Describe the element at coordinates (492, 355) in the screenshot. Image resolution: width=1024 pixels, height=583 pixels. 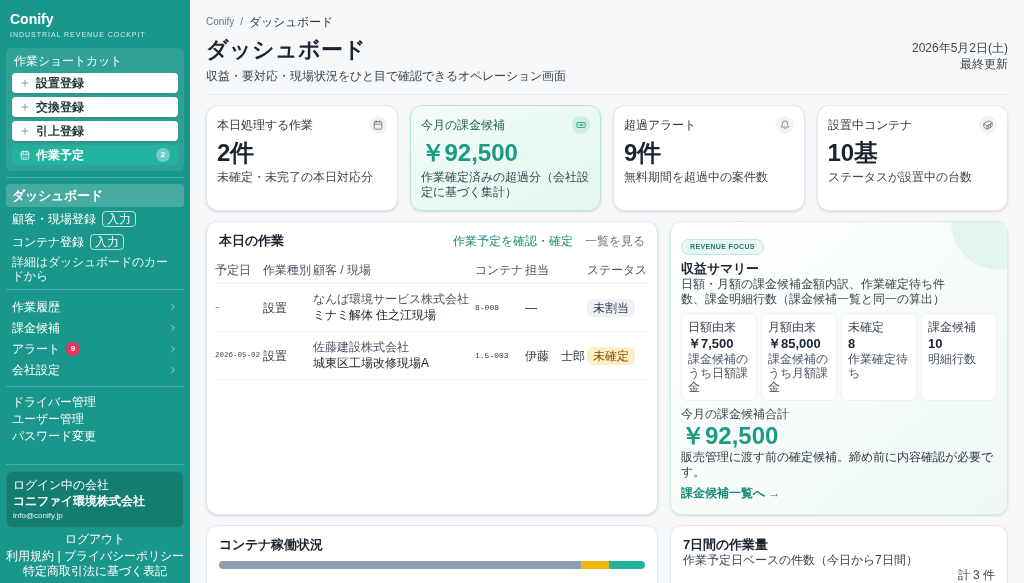
I see `table-cell-text: 1.5-003` at that location.